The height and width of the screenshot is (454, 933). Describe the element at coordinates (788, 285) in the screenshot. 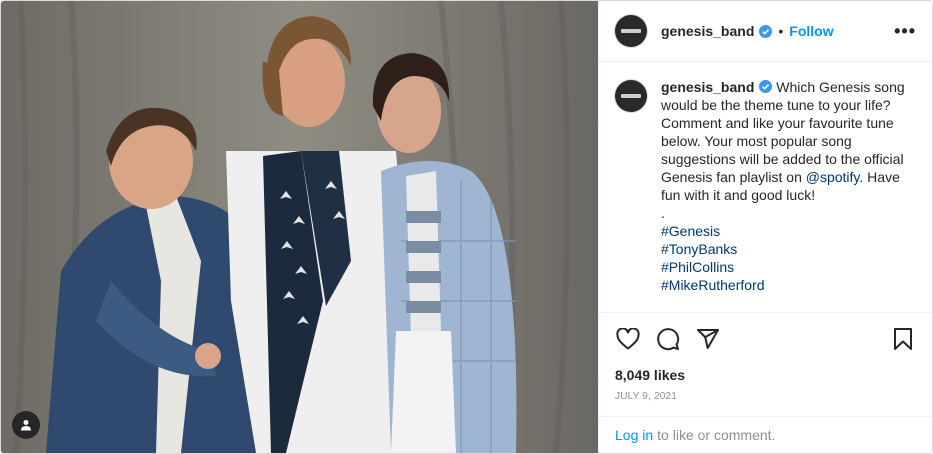

I see `hashtag-link: #MikeRutherford` at that location.